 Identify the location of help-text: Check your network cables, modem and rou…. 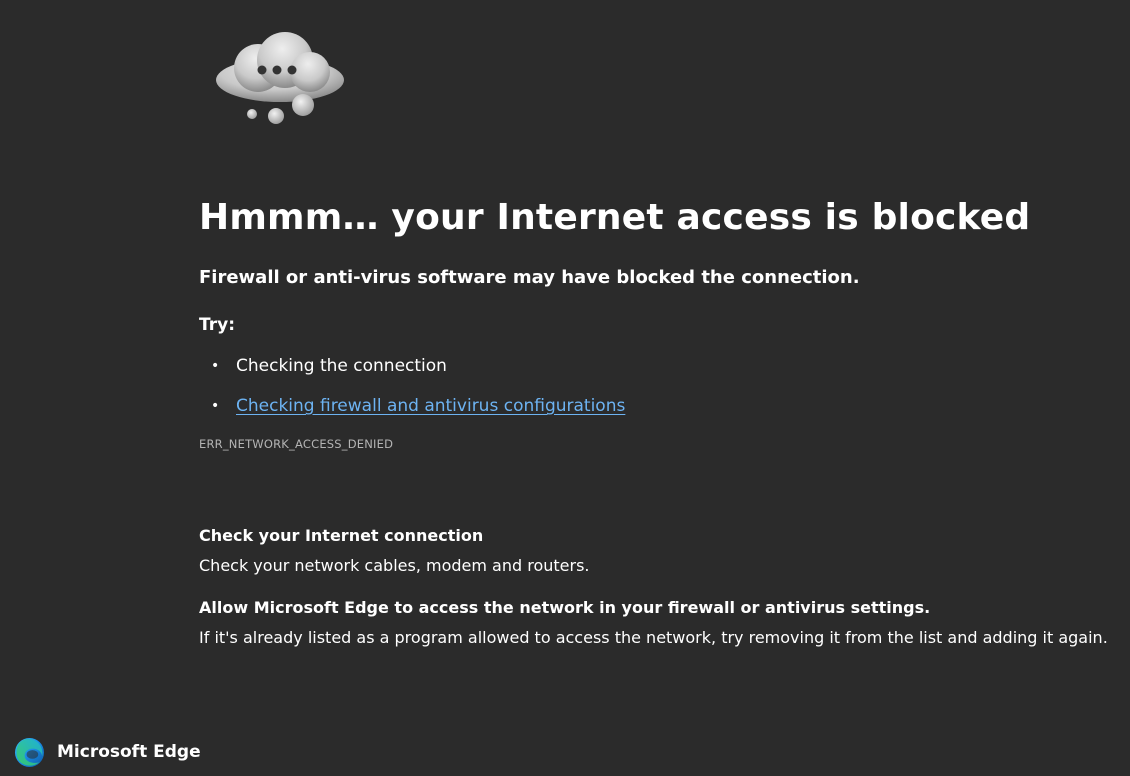
(394, 565).